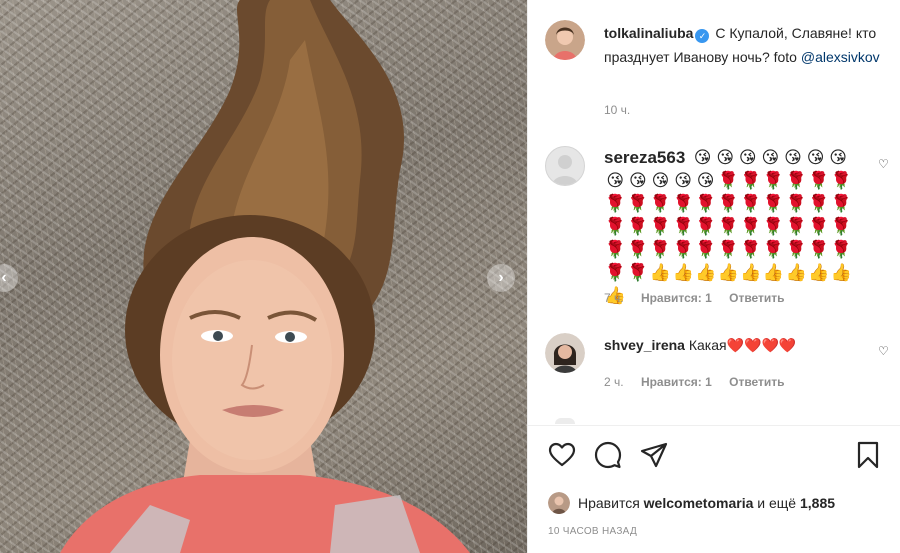 The height and width of the screenshot is (553, 900). Describe the element at coordinates (648, 33) in the screenshot. I see `author-username: tolkalinaliuba` at that location.